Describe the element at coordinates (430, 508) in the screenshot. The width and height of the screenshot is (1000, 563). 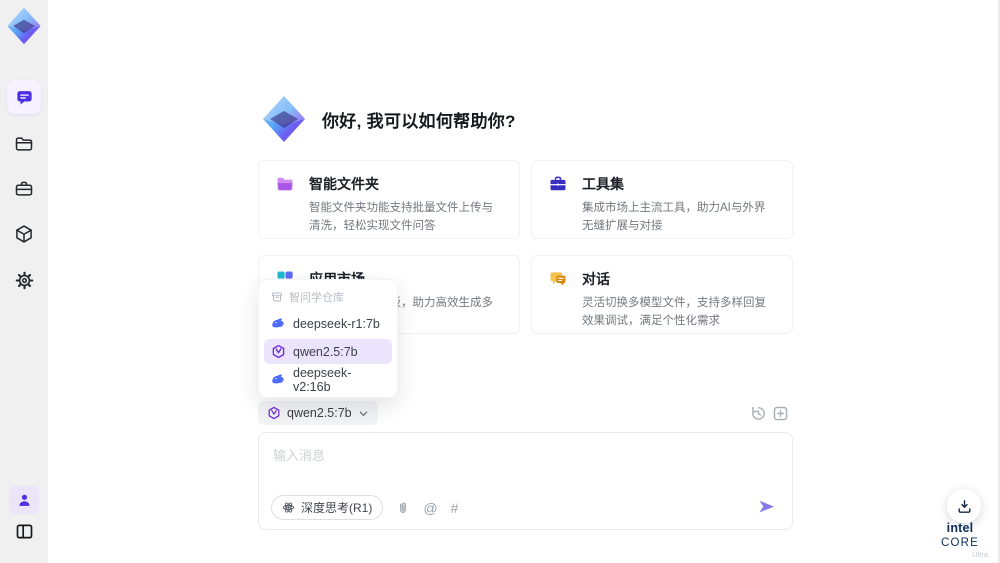
I see `mention-icon: @` at that location.